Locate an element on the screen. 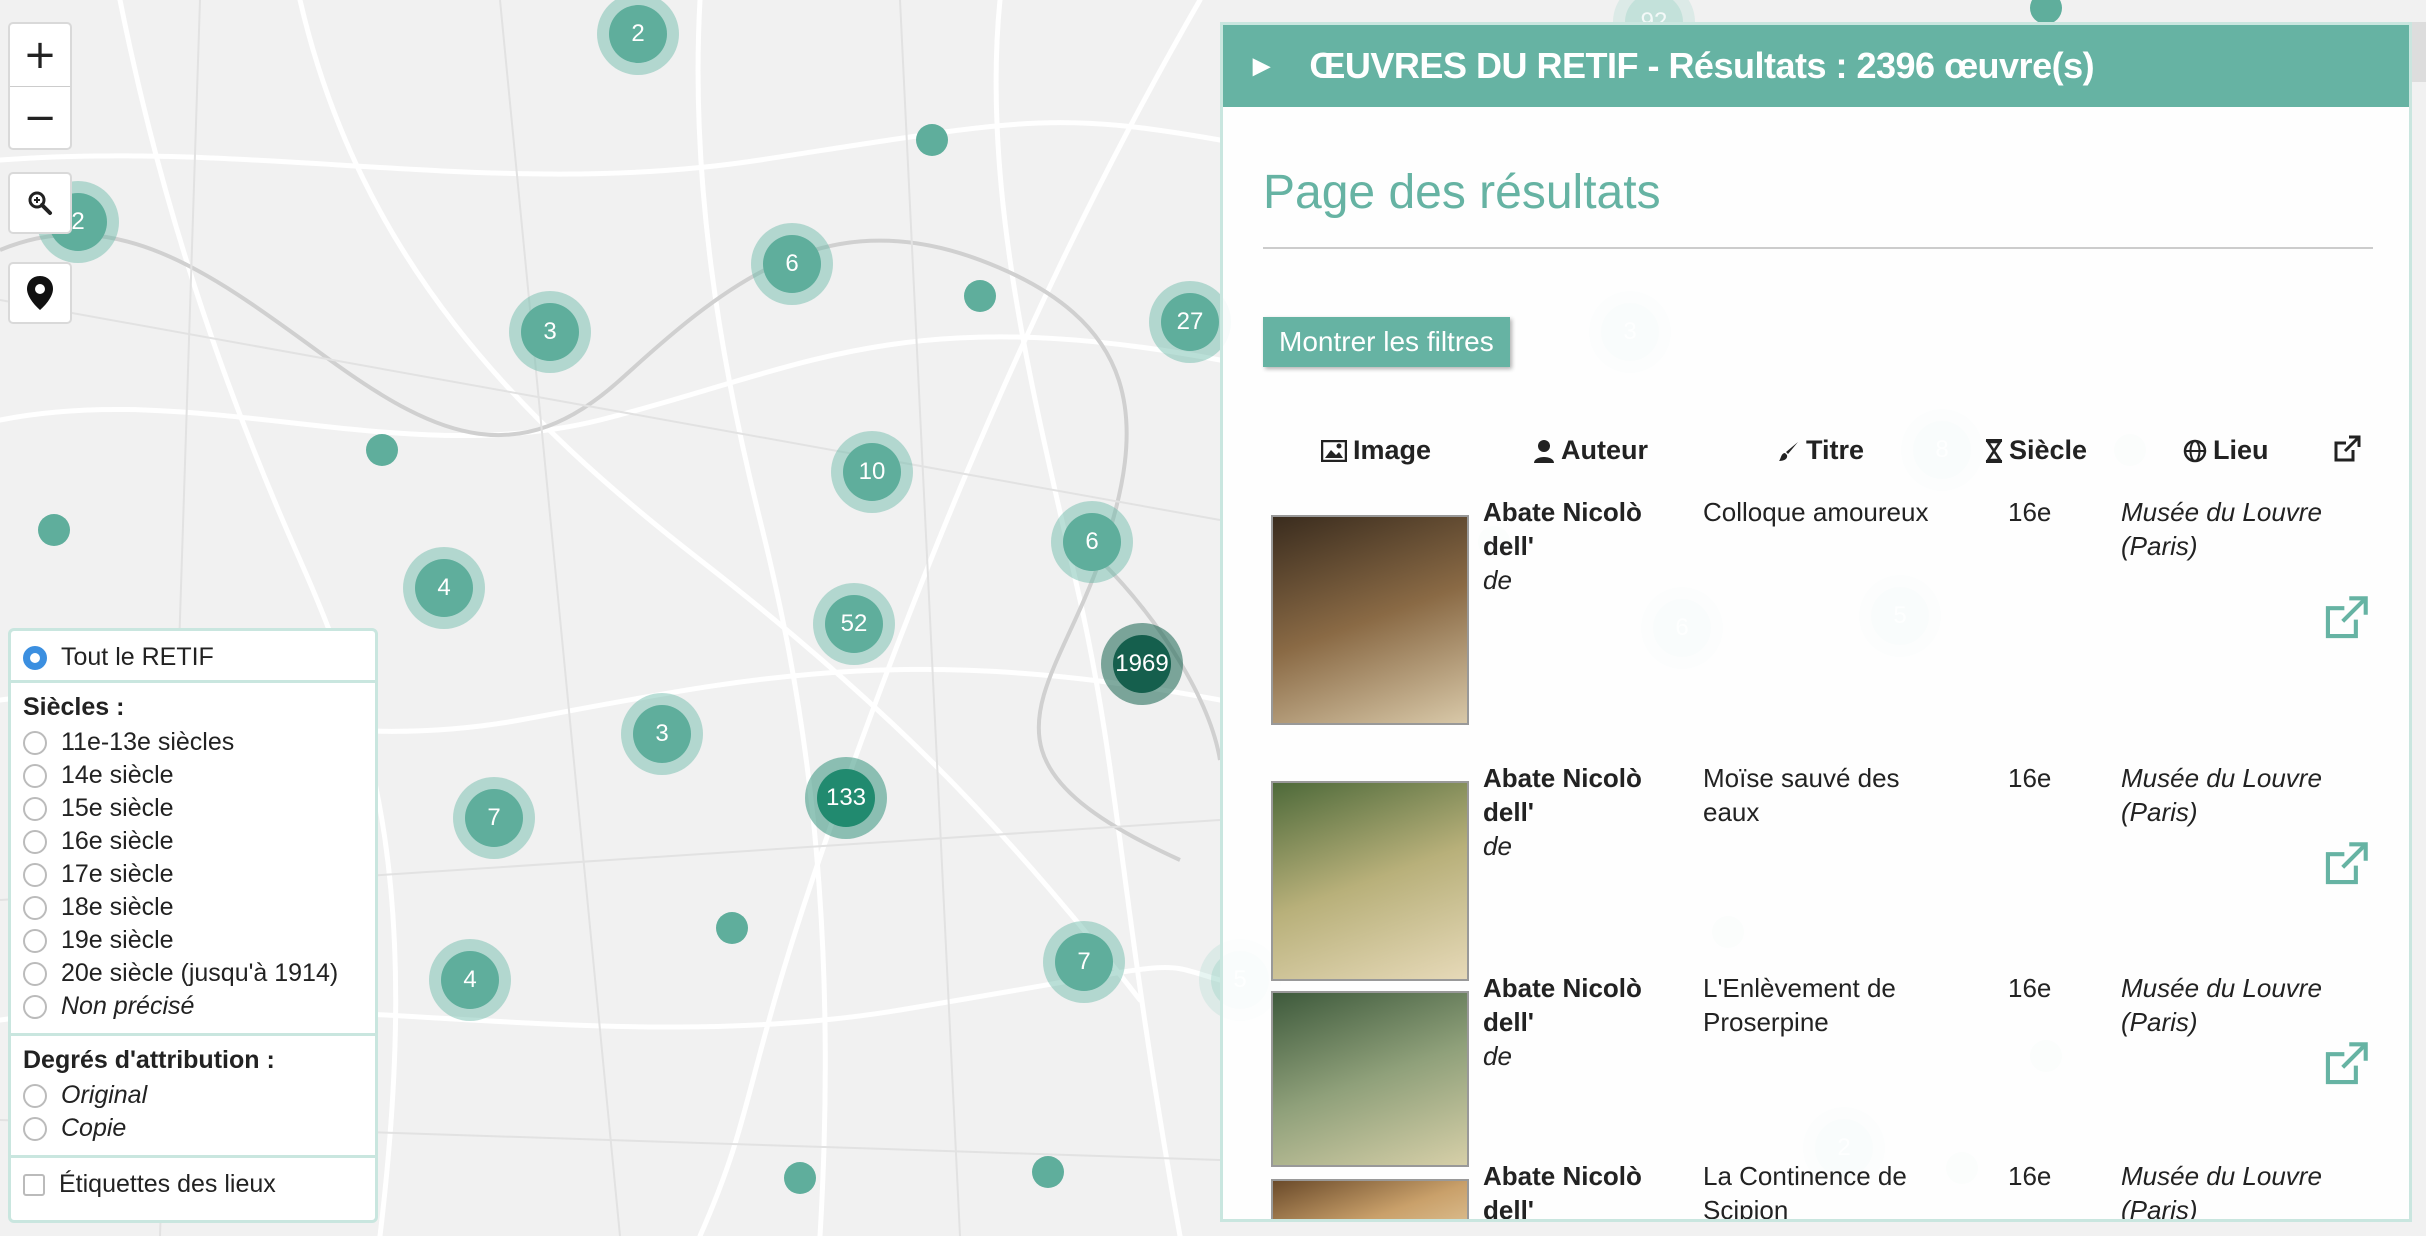 Image resolution: width=2426 pixels, height=1236 pixels. column-century: Siècle is located at coordinates (2036, 450).